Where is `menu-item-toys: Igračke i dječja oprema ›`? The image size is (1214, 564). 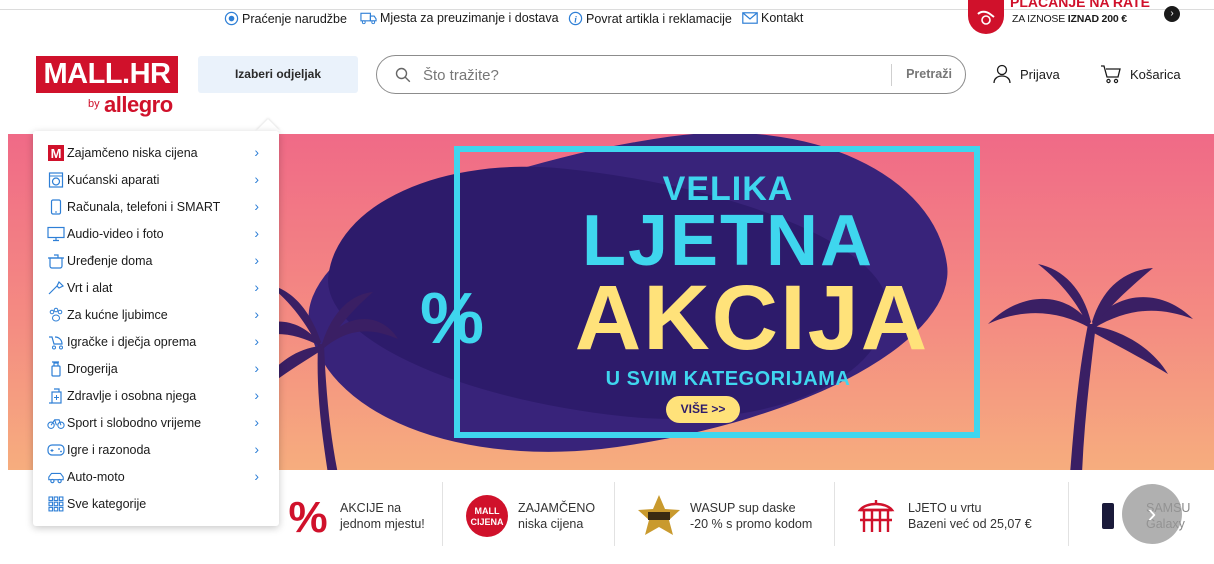 menu-item-toys: Igračke i dječja oprema › is located at coordinates (158, 342).